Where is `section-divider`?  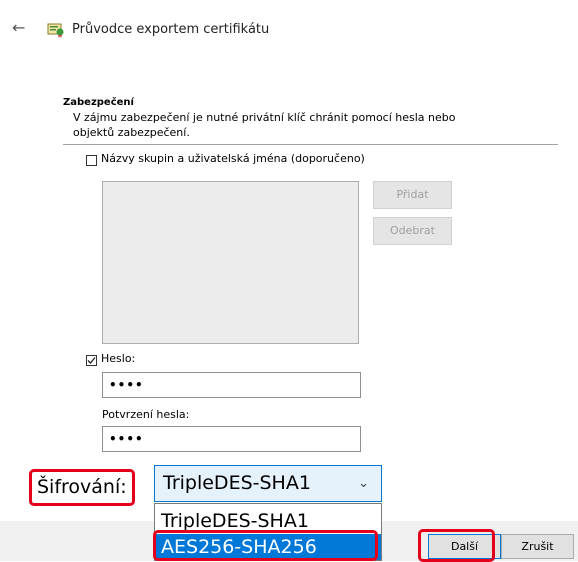
section-divider is located at coordinates (310, 144).